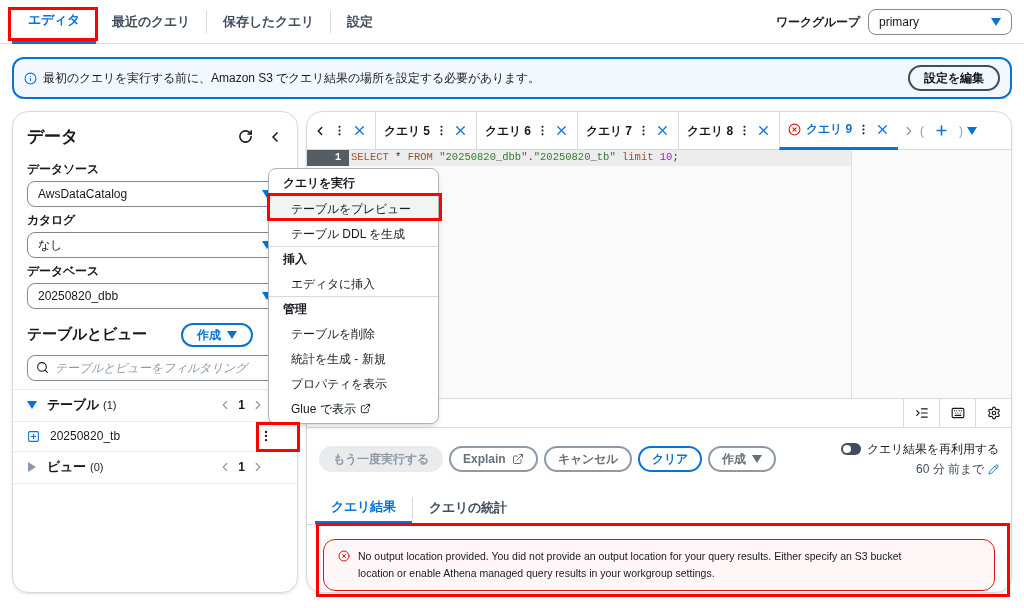  What do you see at coordinates (328, 158) in the screenshot?
I see `line-number: 1` at bounding box center [328, 158].